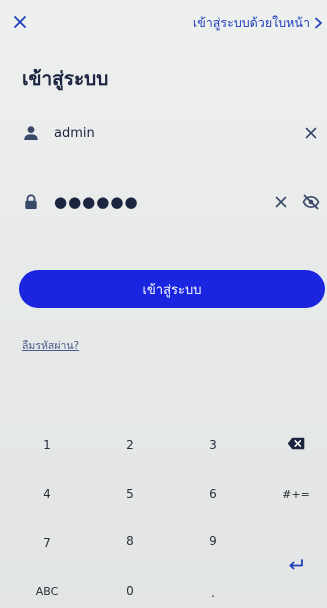  I want to click on password-field: ●●●●●●, so click(172, 202).